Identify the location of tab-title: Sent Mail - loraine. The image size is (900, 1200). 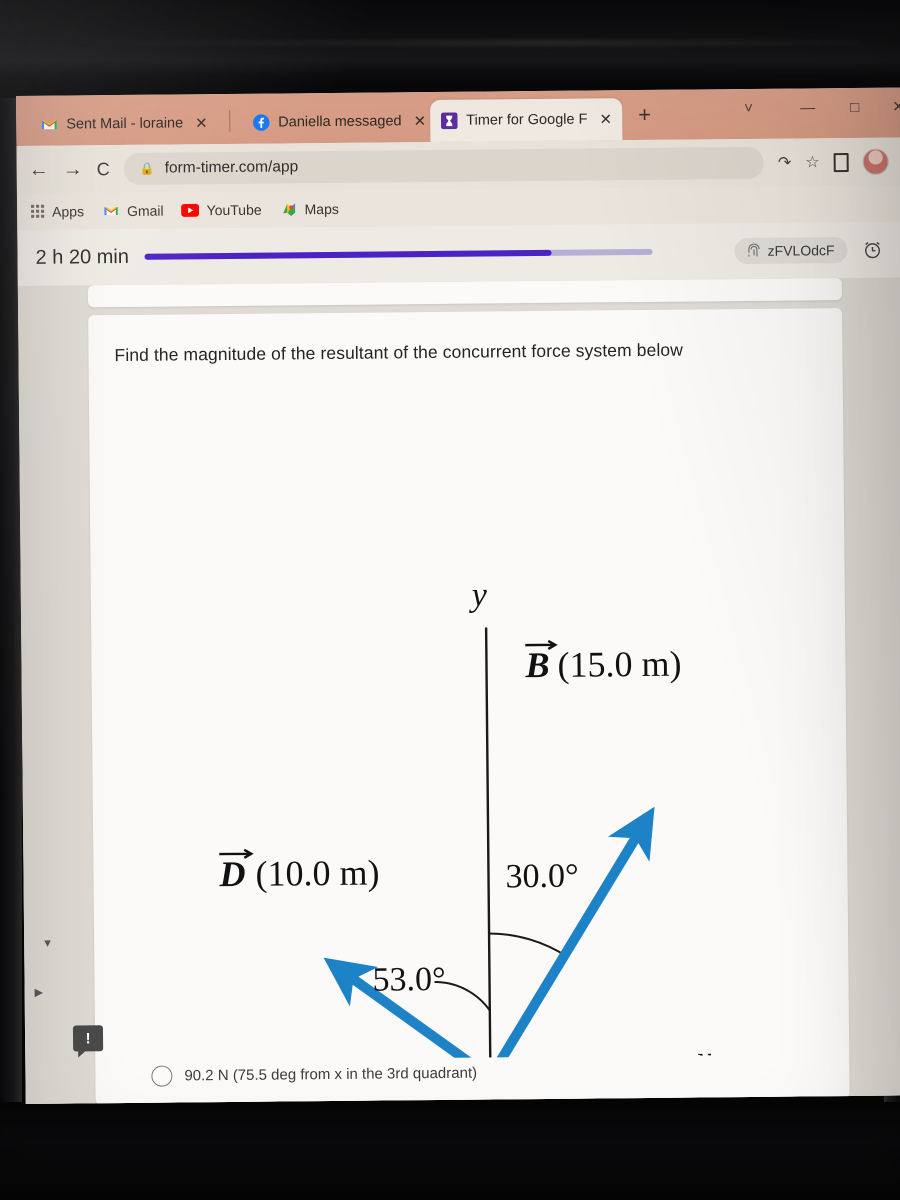
(125, 124).